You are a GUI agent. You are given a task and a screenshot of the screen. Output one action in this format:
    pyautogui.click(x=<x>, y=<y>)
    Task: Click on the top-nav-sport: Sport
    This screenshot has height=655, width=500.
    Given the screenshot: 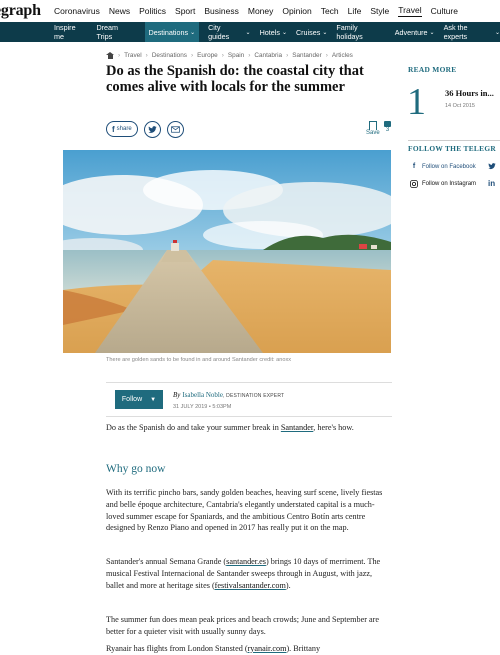 What is the action you would take?
    pyautogui.click(x=185, y=11)
    